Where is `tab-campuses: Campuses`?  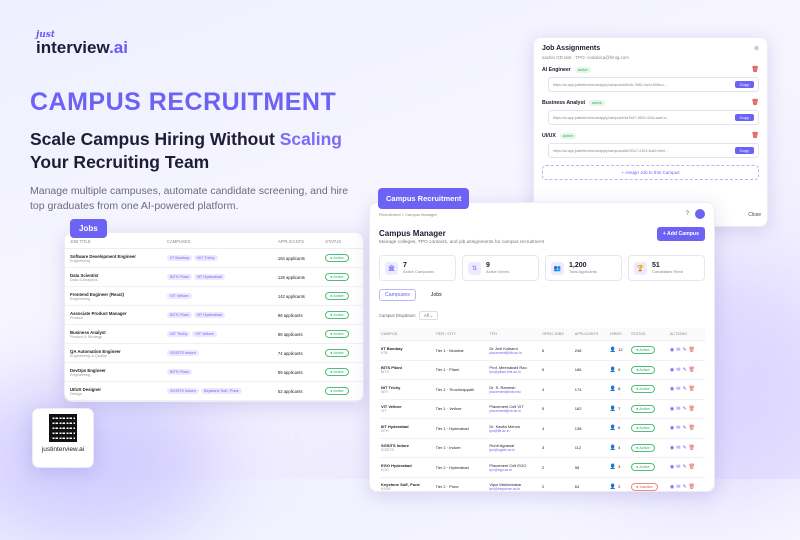 tab-campuses: Campuses is located at coordinates (397, 295).